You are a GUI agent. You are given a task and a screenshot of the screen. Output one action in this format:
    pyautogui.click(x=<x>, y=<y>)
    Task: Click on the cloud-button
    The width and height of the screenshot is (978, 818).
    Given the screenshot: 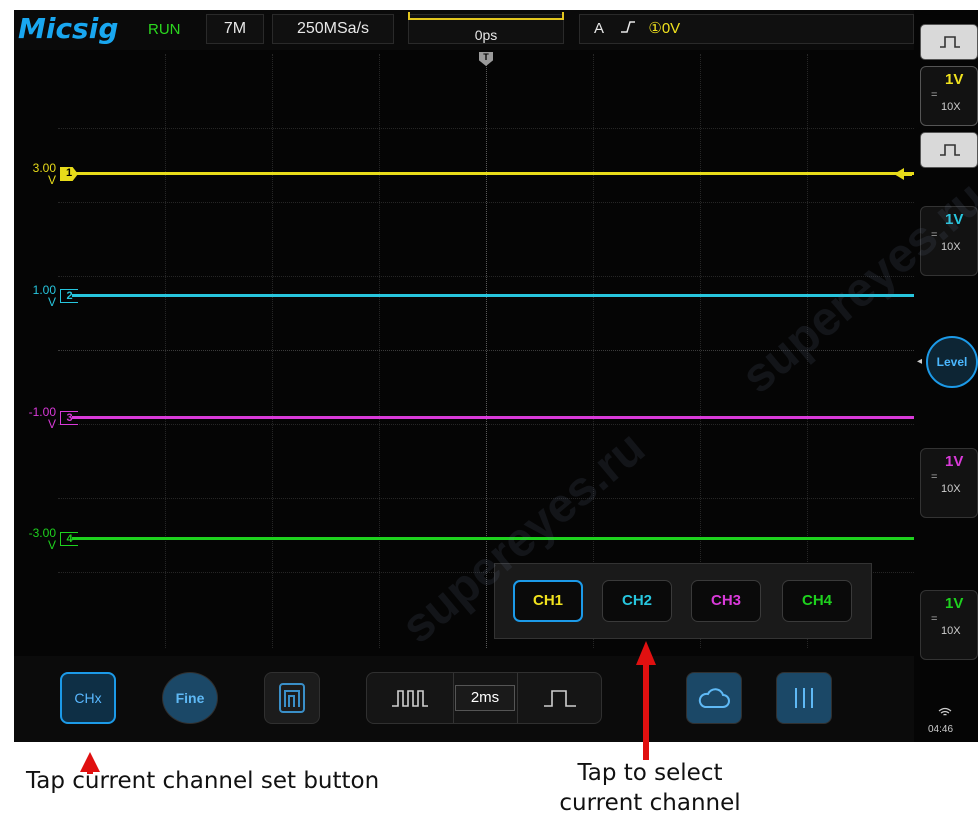 What is the action you would take?
    pyautogui.click(x=714, y=698)
    